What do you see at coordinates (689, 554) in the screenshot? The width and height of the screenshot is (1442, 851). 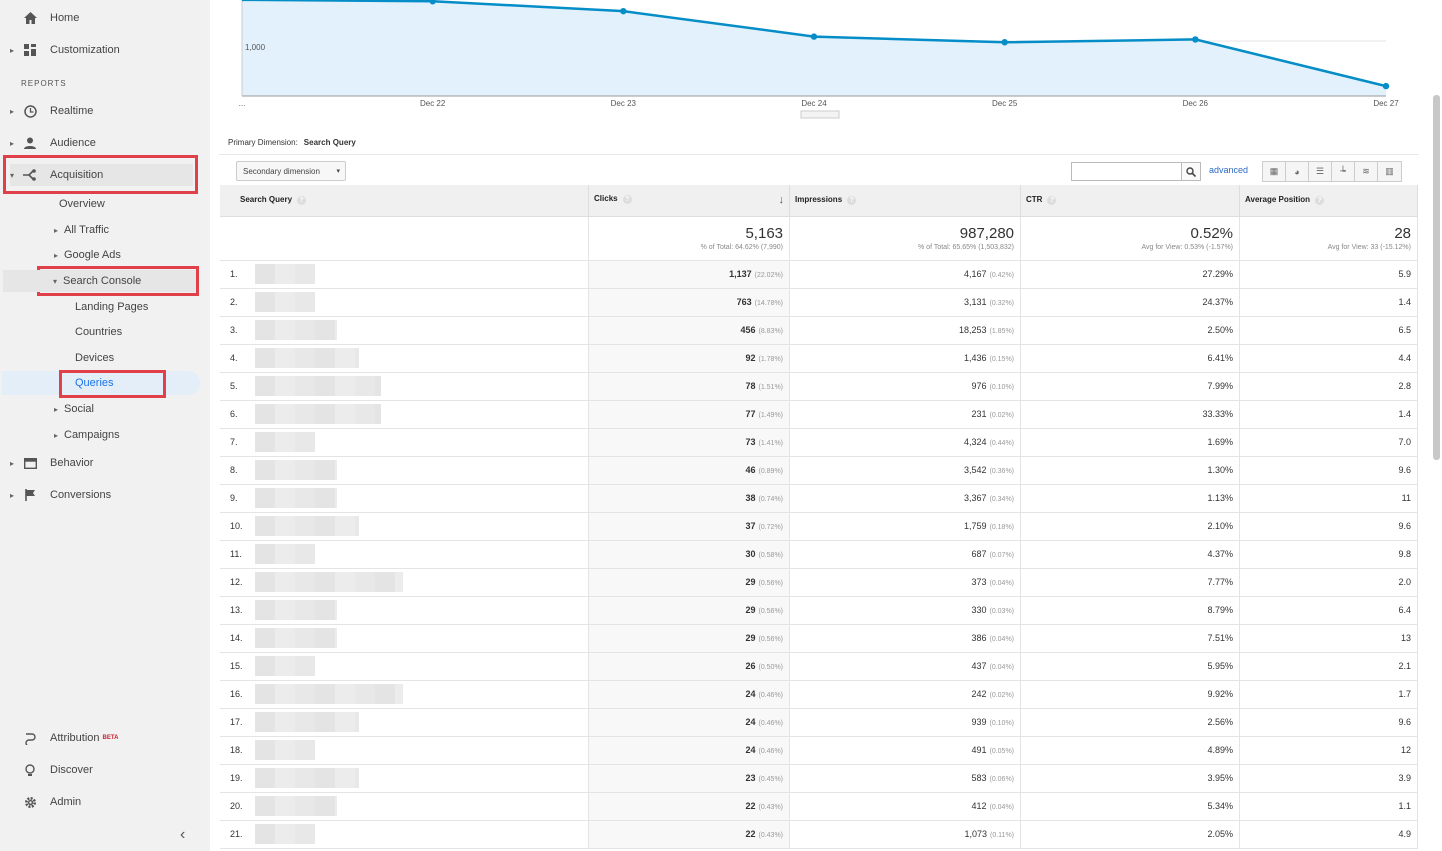 I see `clicks-cell: 30 (0.58%)` at bounding box center [689, 554].